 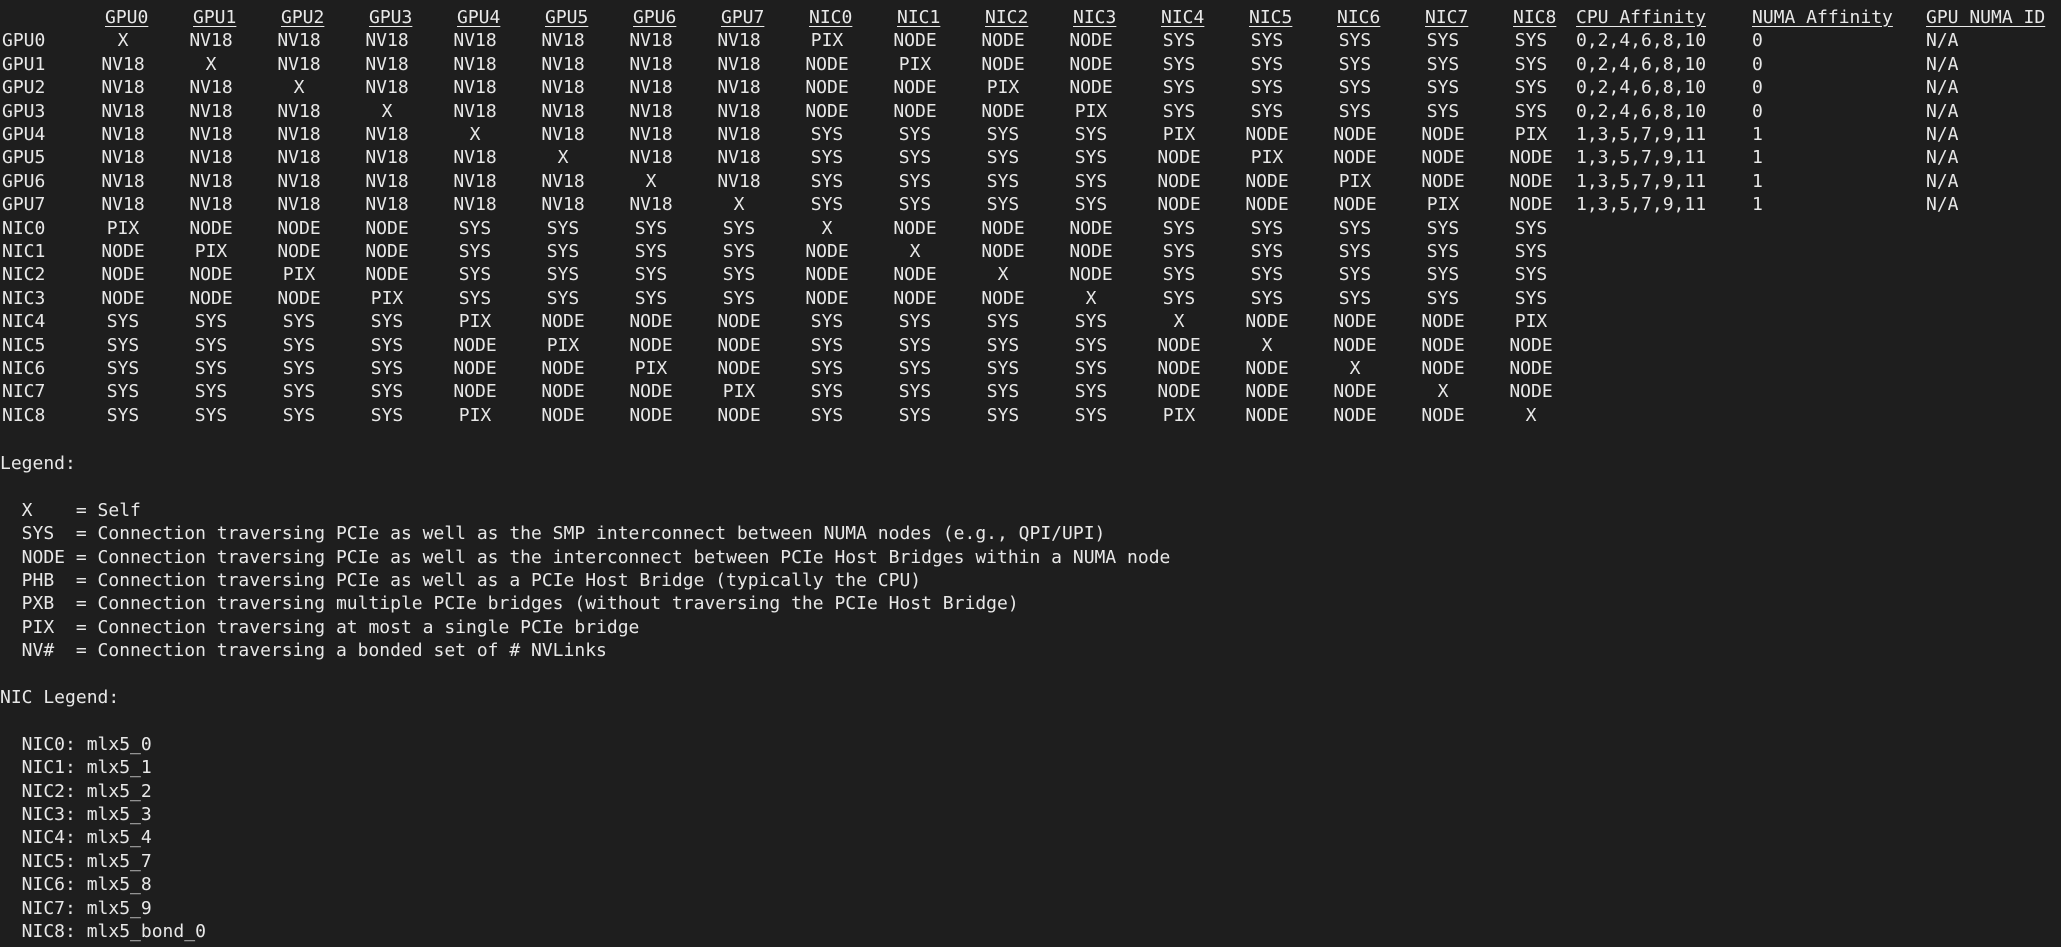 What do you see at coordinates (1641, 205) in the screenshot?
I see `affinity-cell: 1,3,5,7,9,11` at bounding box center [1641, 205].